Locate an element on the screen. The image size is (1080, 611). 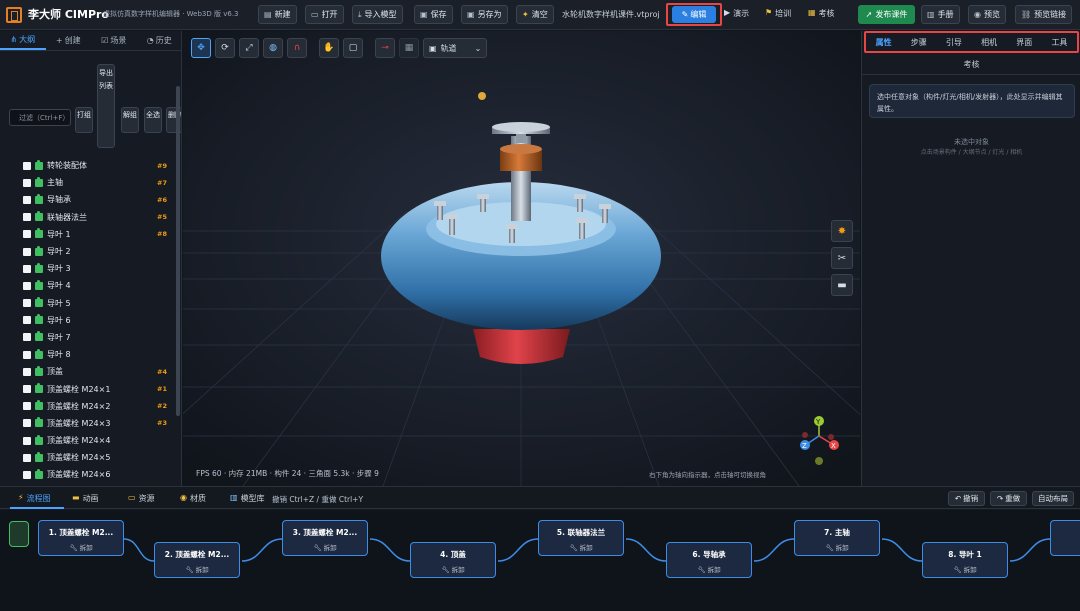
publish-button: ➚ 发布课件 is located at coordinates (886, 14).